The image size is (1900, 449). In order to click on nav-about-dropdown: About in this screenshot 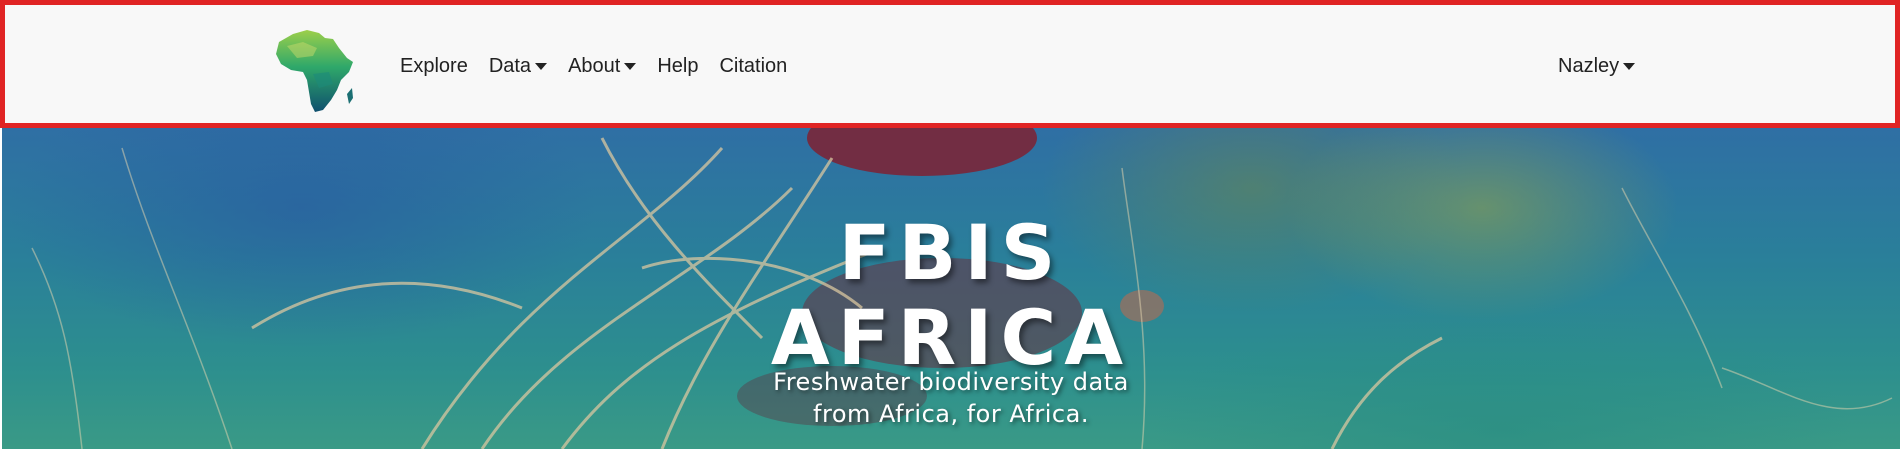, I will do `click(602, 66)`.